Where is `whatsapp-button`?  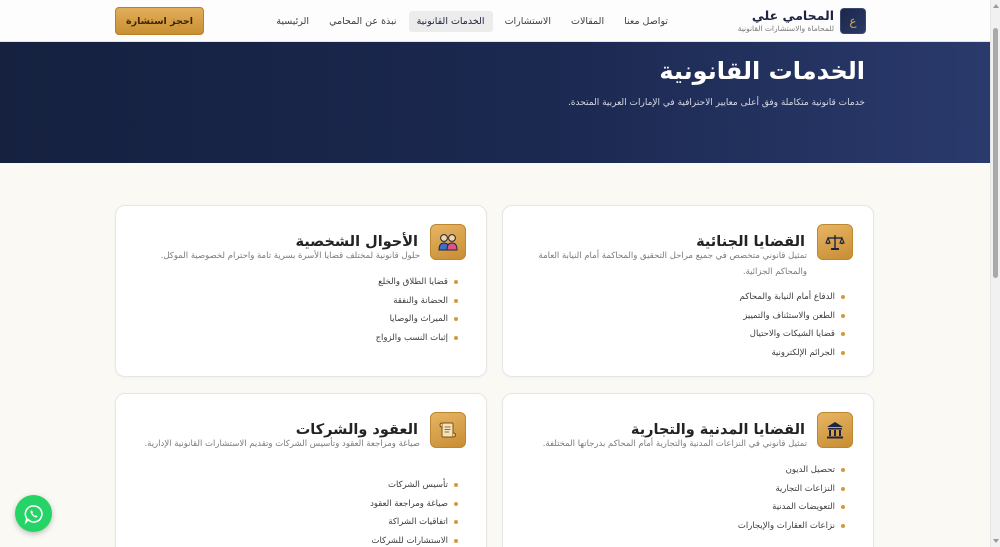 whatsapp-button is located at coordinates (33, 513).